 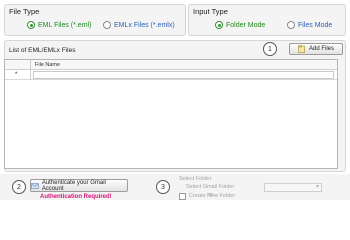 What do you see at coordinates (171, 65) in the screenshot?
I see `grid-header: File Name` at bounding box center [171, 65].